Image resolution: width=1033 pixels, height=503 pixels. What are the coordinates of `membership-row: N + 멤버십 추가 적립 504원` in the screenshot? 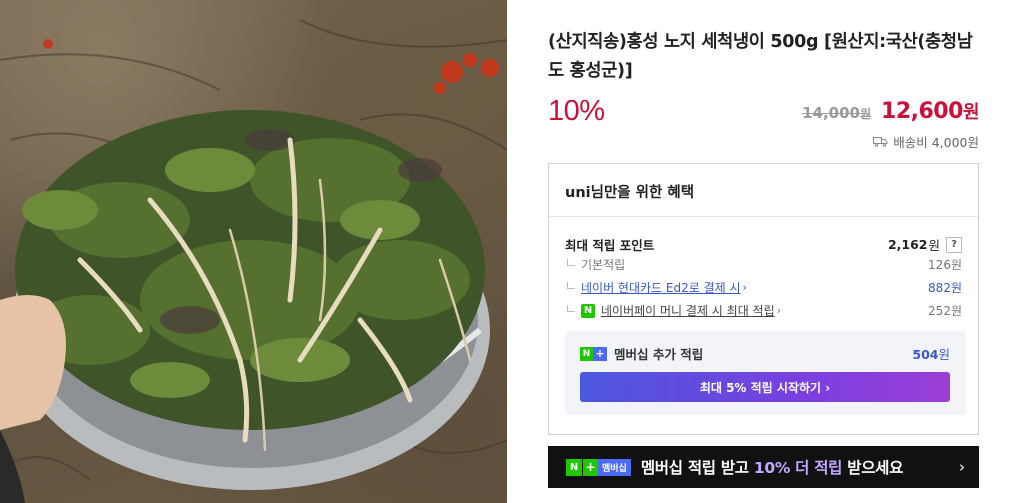 It's located at (765, 353).